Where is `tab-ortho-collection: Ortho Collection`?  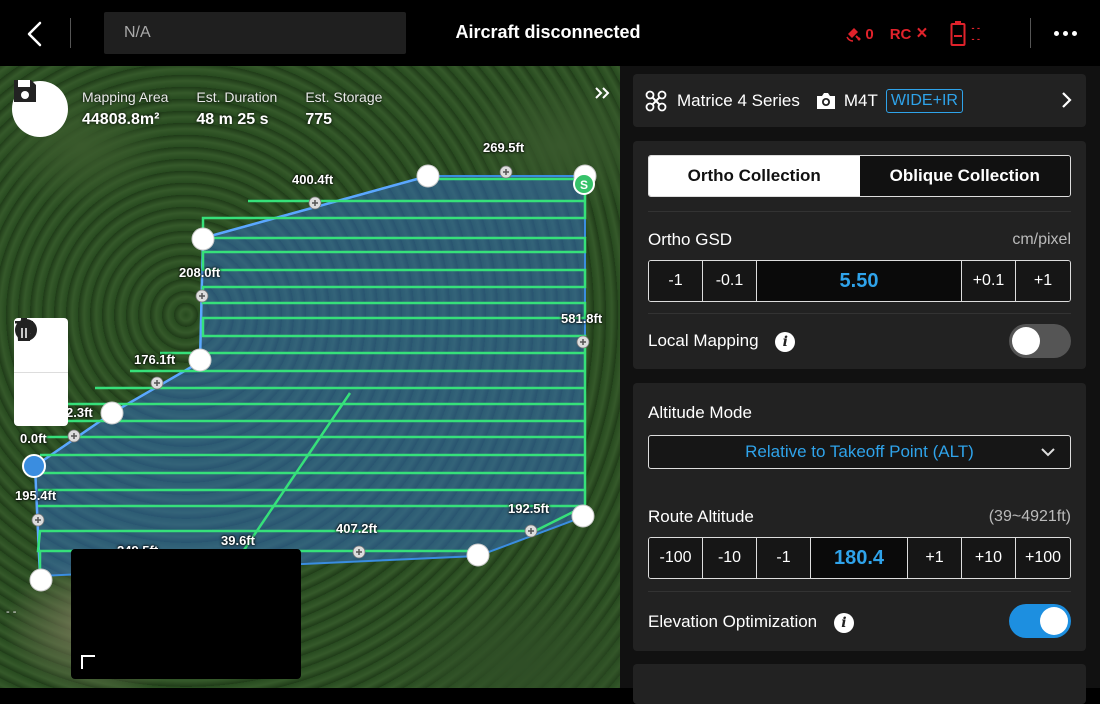 tab-ortho-collection: Ortho Collection is located at coordinates (754, 176).